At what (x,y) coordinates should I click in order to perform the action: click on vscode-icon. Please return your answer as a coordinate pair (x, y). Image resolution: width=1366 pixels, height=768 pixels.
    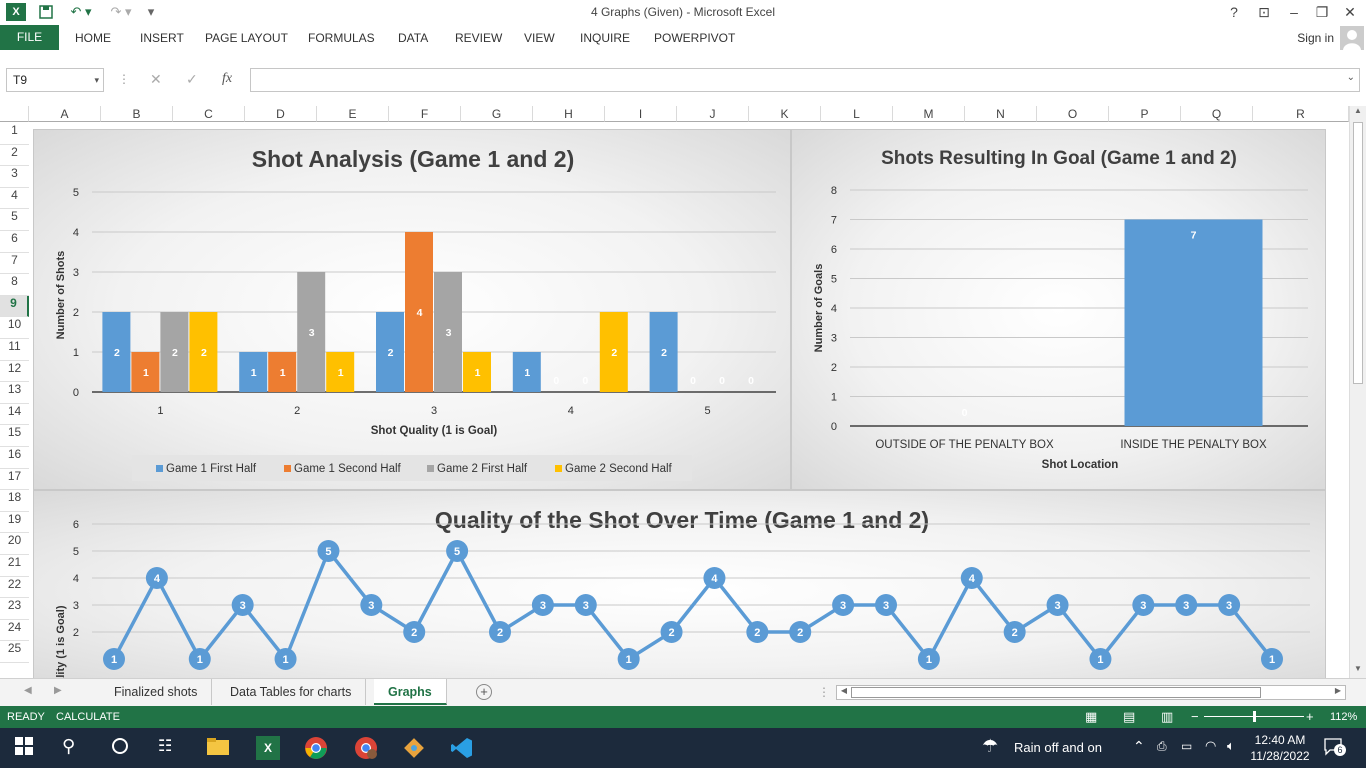
    Looking at the image, I should click on (462, 748).